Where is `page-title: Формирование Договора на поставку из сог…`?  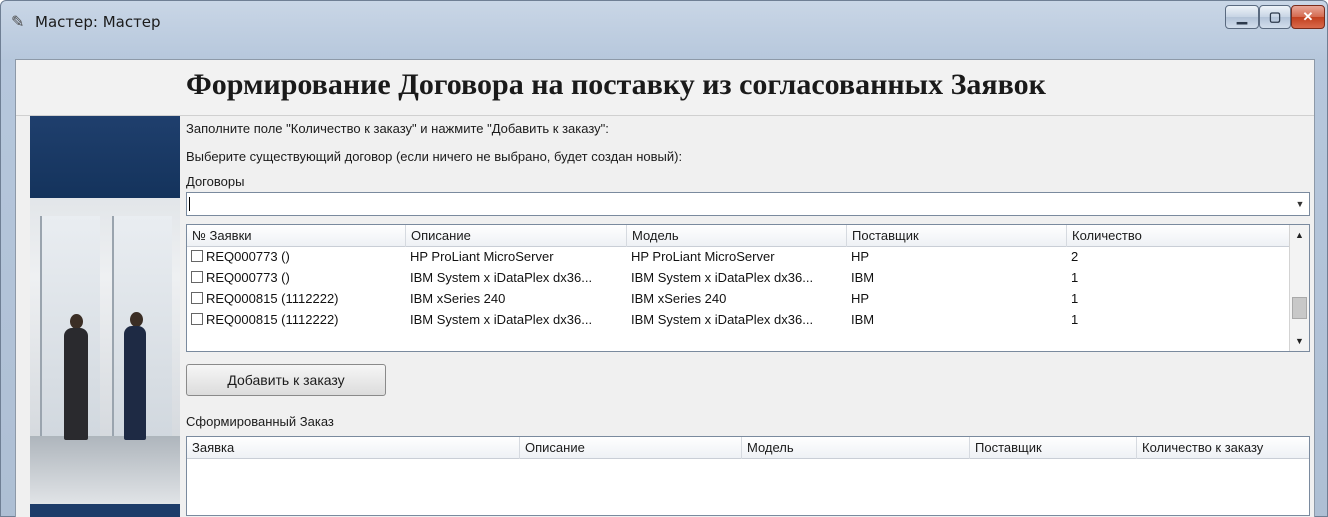
page-title: Формирование Договора на поставку из сог… is located at coordinates (616, 84).